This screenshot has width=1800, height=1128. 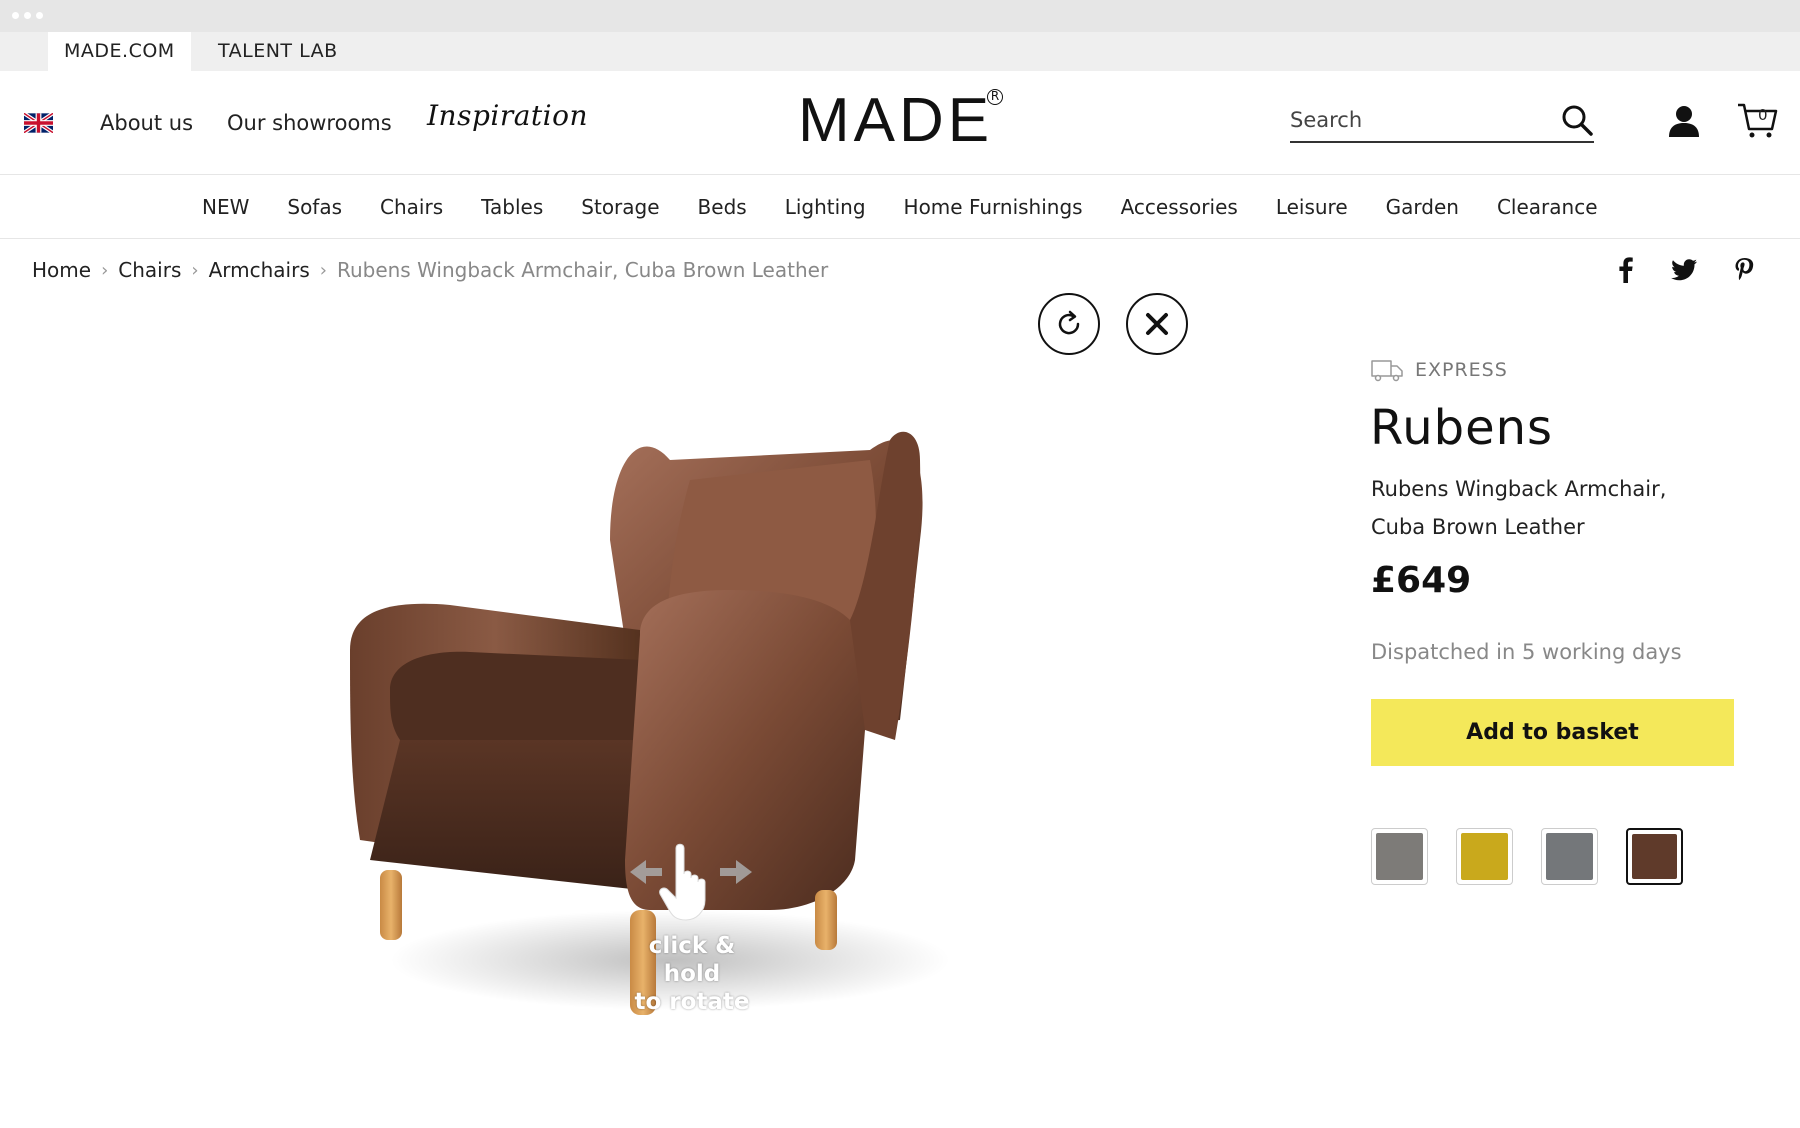 I want to click on nav-garden: Garden, so click(x=1422, y=207).